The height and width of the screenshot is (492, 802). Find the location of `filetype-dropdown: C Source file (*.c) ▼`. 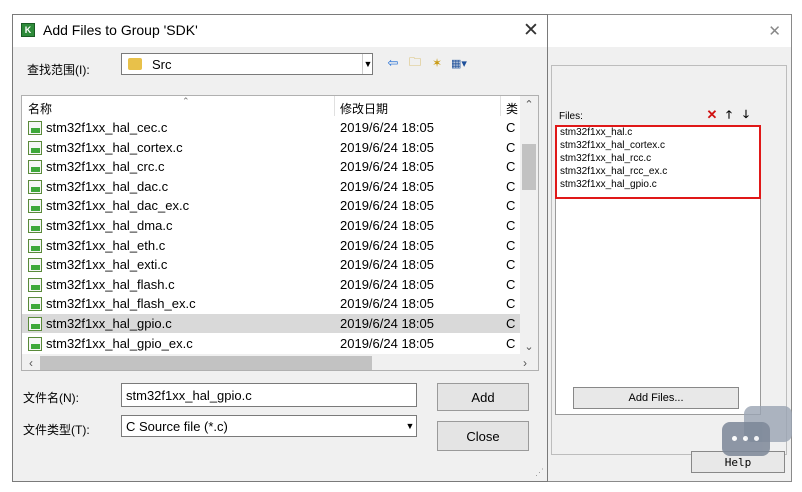

filetype-dropdown: C Source file (*.c) ▼ is located at coordinates (269, 426).